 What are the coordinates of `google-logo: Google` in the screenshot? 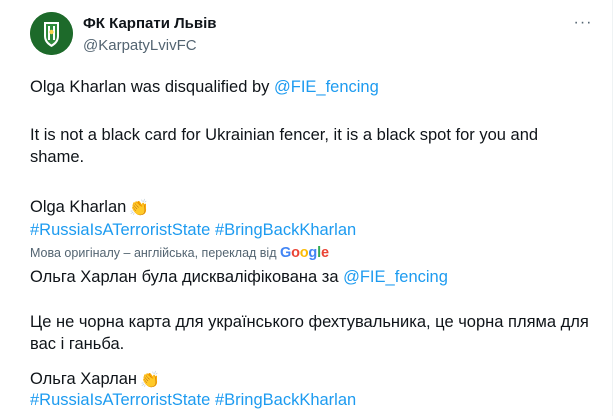 It's located at (304, 253).